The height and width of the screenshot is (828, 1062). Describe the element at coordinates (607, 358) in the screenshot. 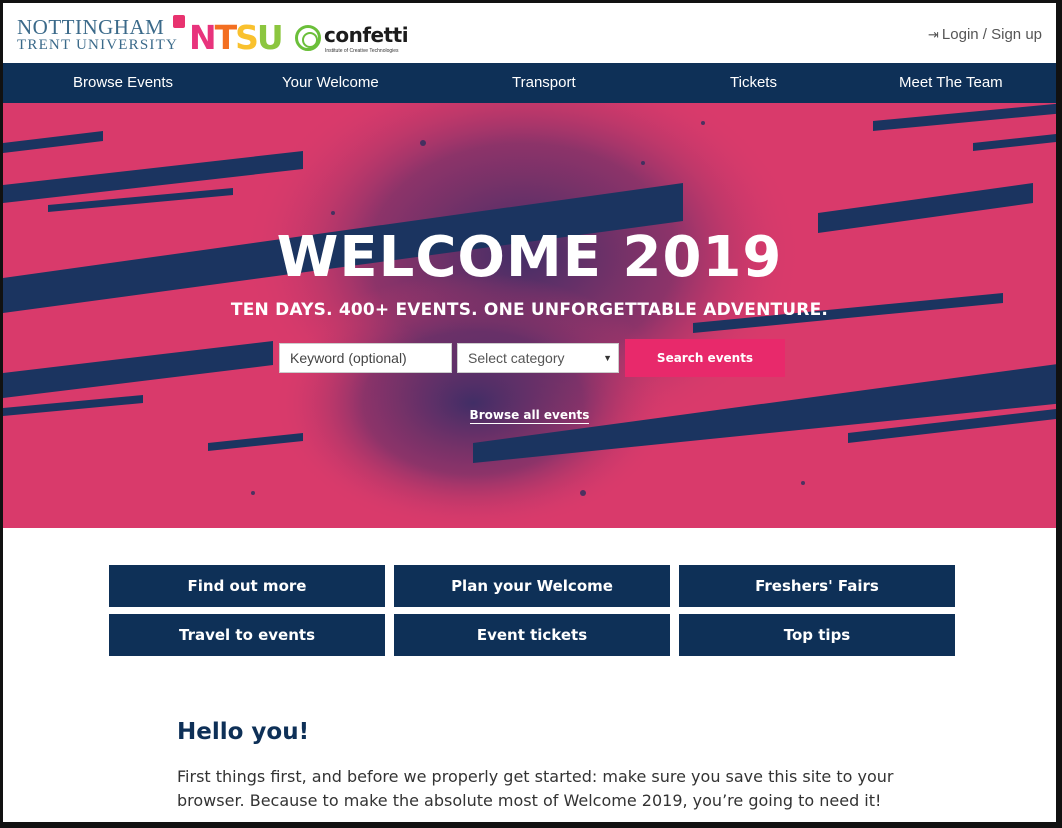

I see `caret-down-icon: ▼` at that location.